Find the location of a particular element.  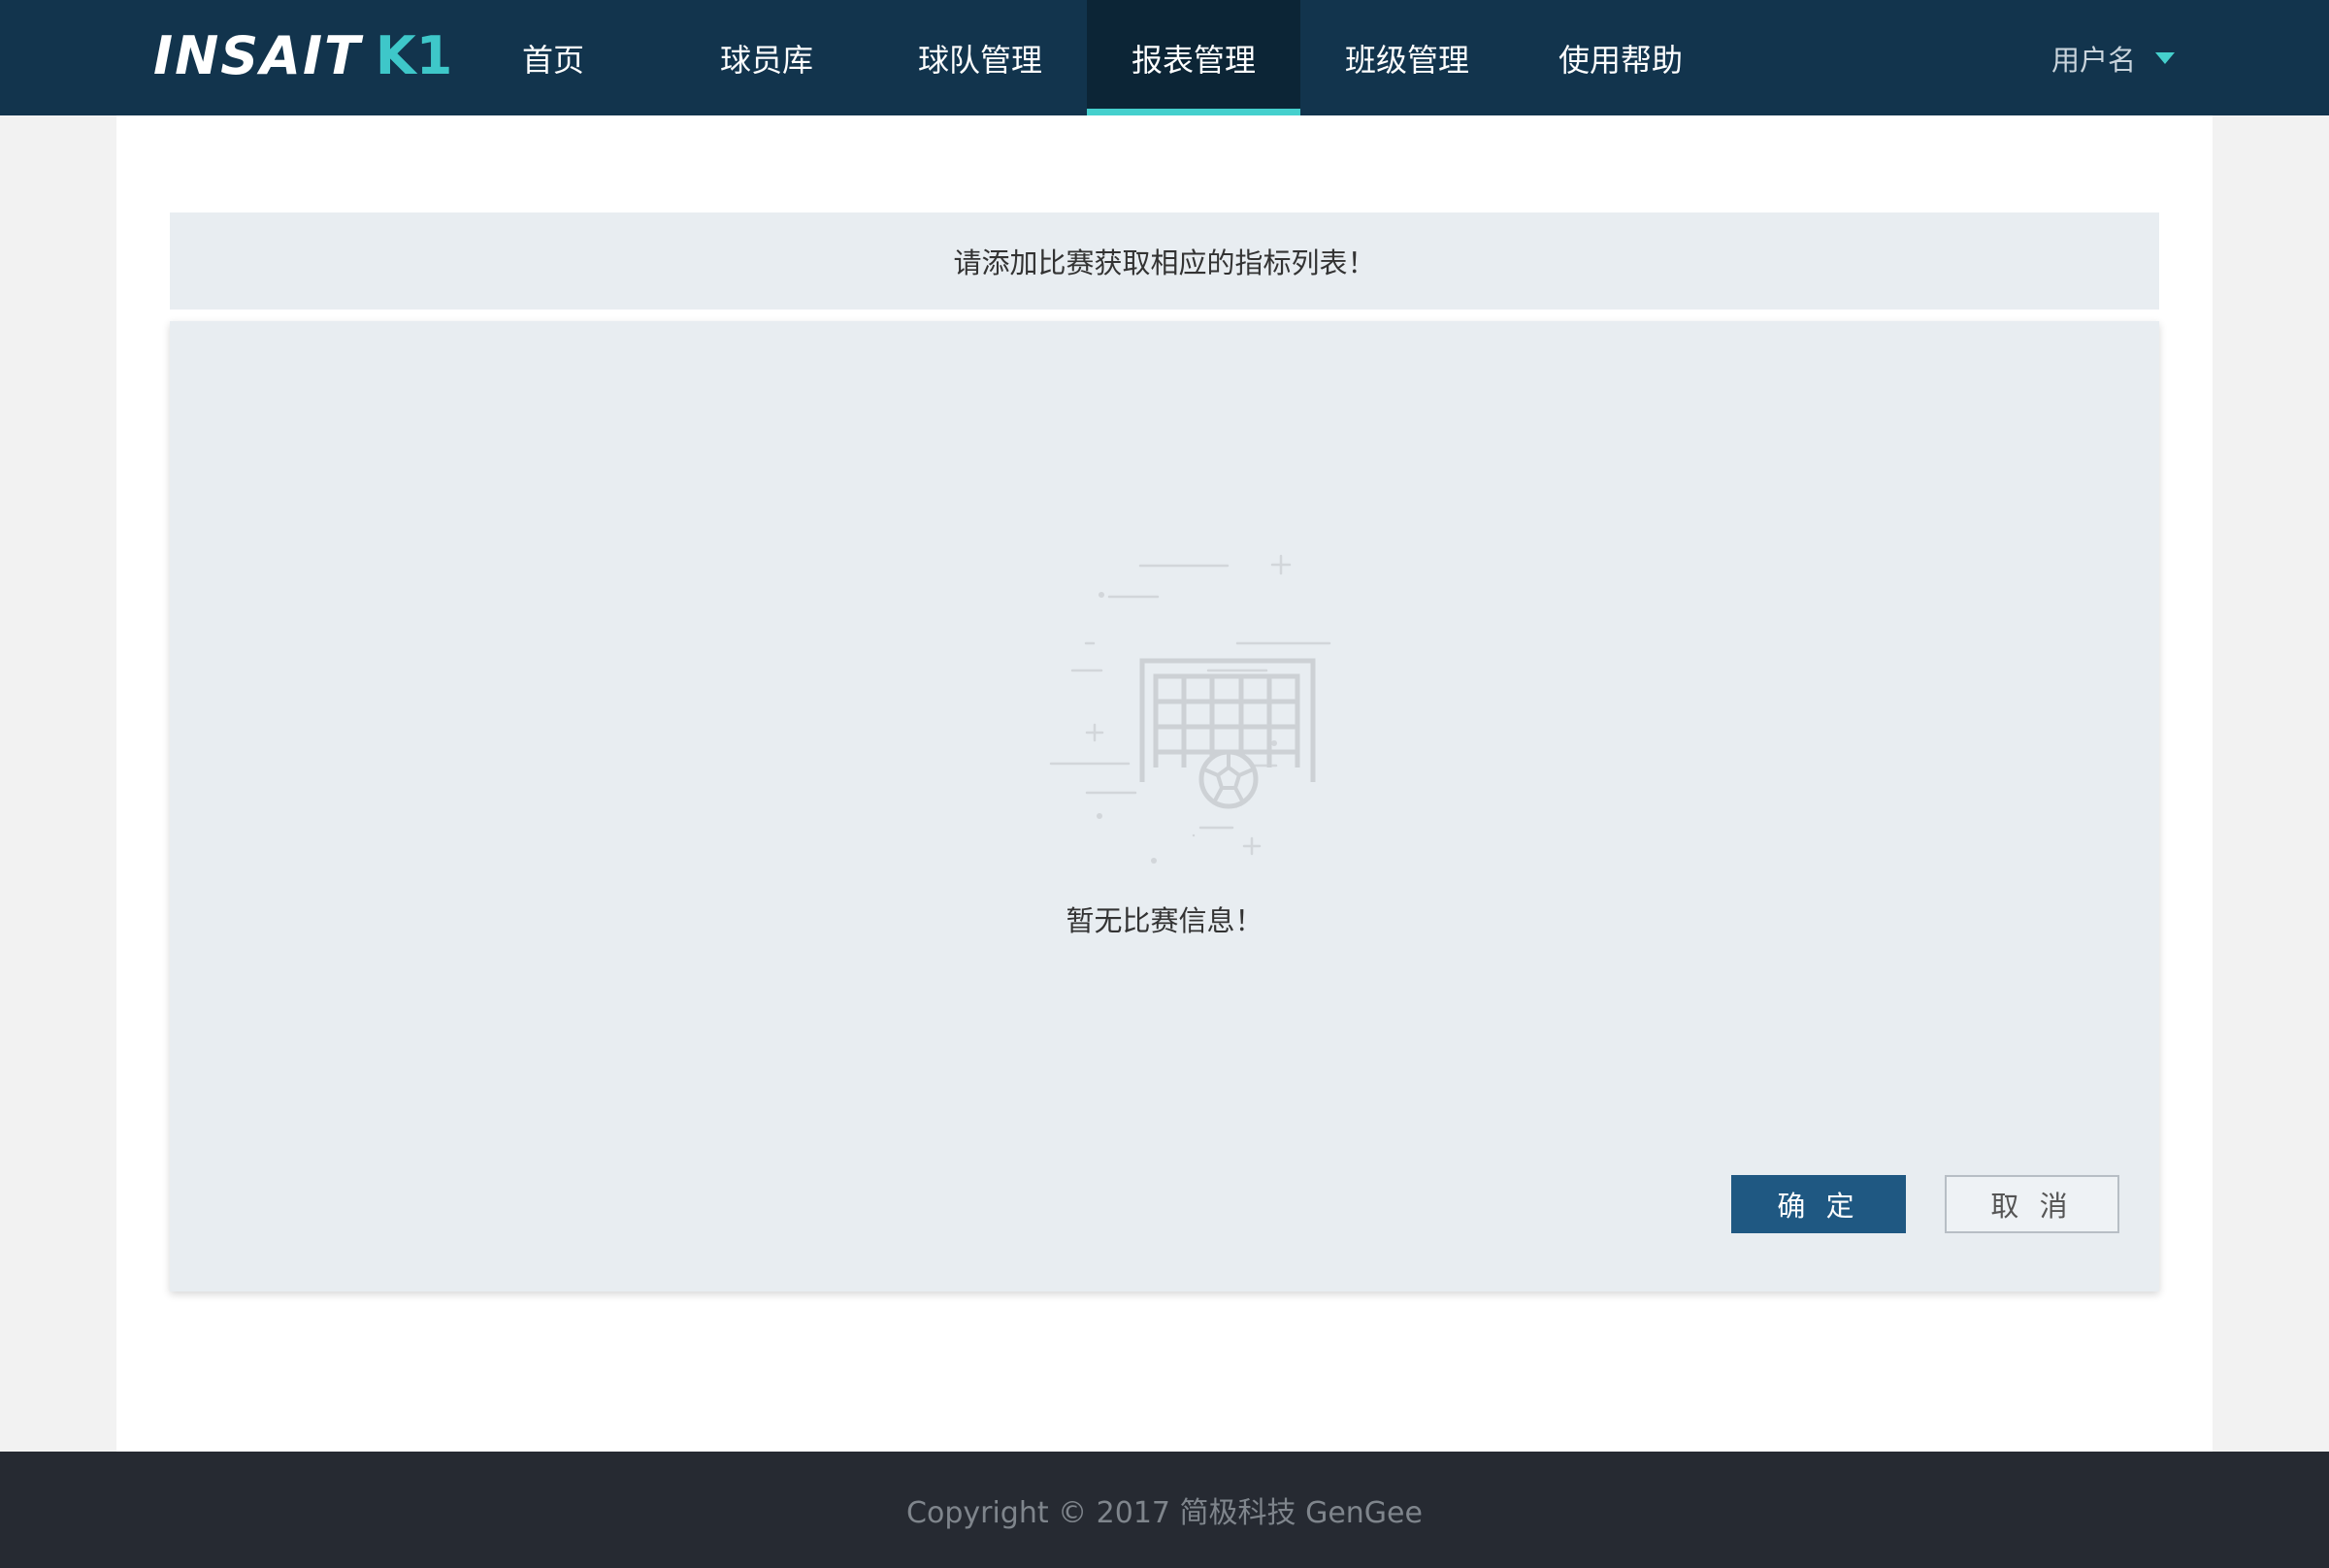

nav-item-player-library: 球员库 is located at coordinates (766, 57).